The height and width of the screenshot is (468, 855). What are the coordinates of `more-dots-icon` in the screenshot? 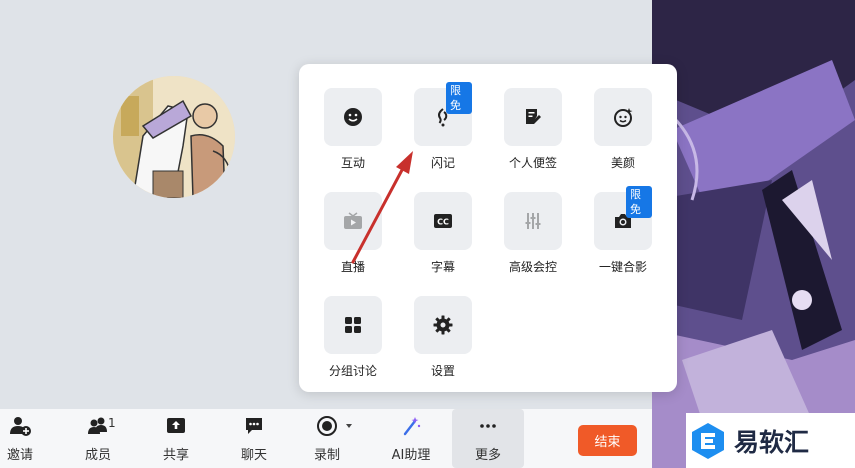 It's located at (488, 426).